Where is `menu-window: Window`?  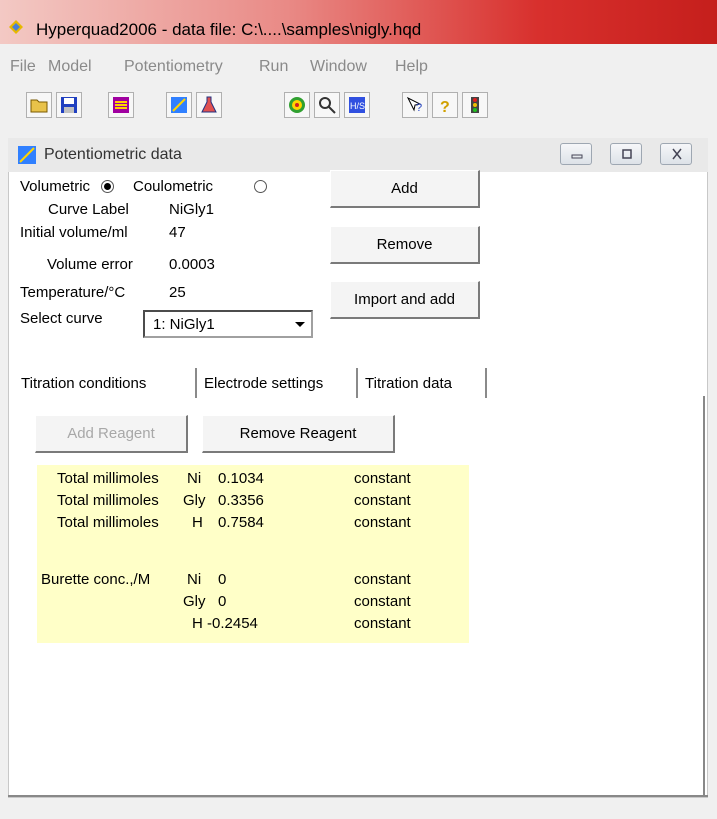 menu-window: Window is located at coordinates (338, 67).